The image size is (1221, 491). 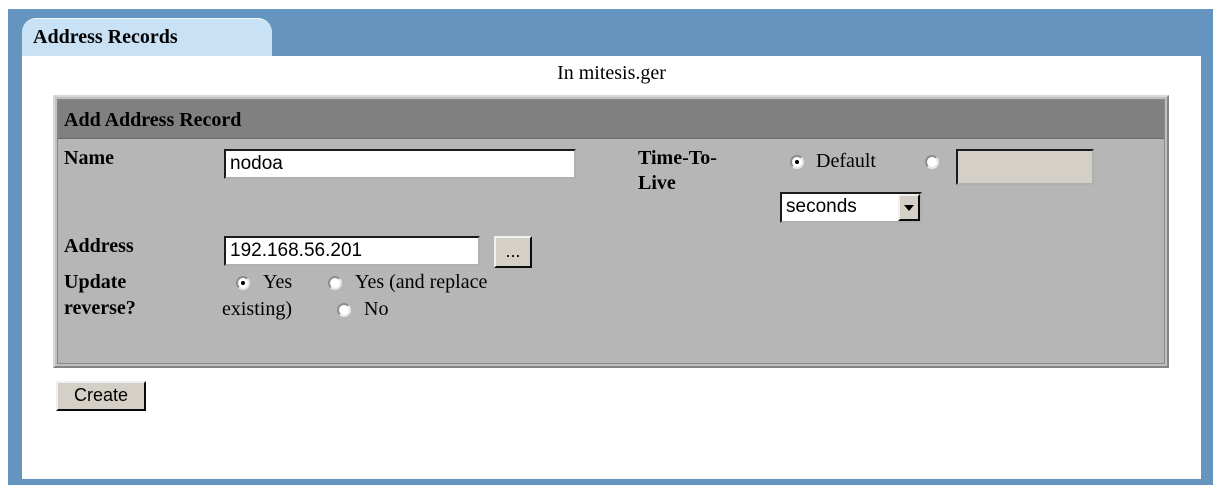 I want to click on ttl-unit-value: seconds, so click(x=821, y=206).